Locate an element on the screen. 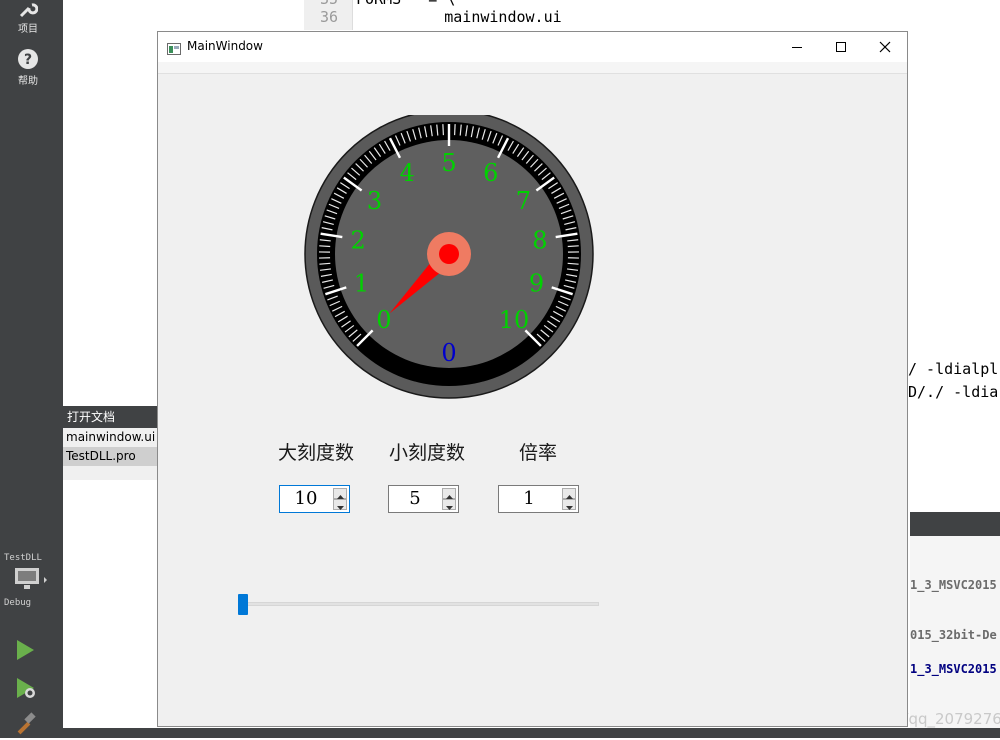 The image size is (1000, 740). output-line: 015_32bit-De is located at coordinates (953, 635).